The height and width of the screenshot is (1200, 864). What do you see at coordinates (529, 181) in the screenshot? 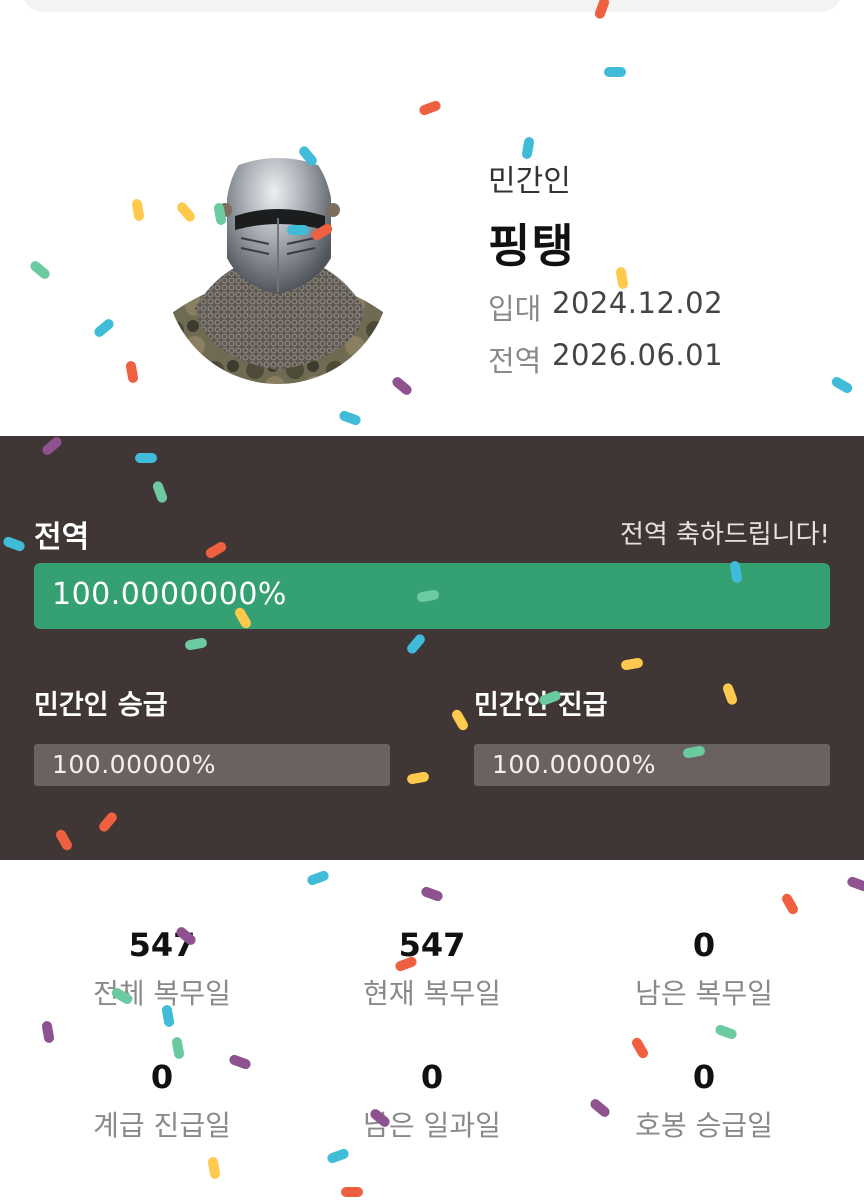
I see `rank-label: 민간인` at bounding box center [529, 181].